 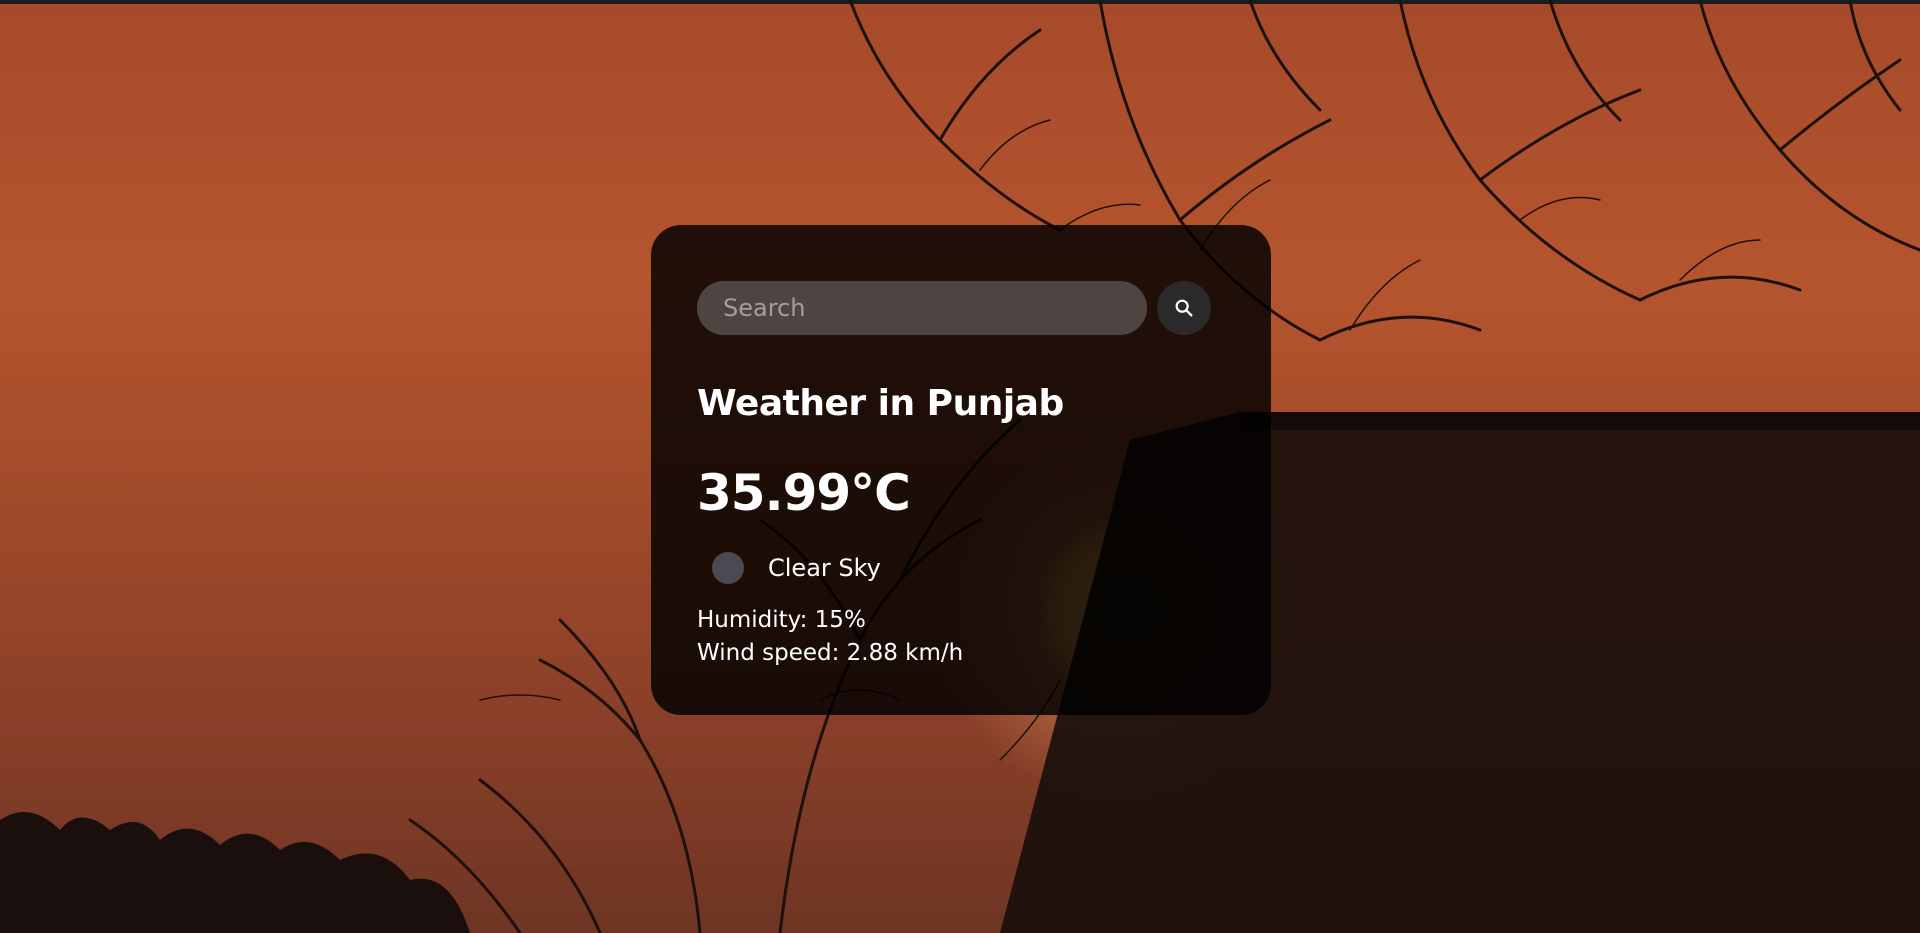 What do you see at coordinates (804, 493) in the screenshot?
I see `temperature-value: 35.99°C` at bounding box center [804, 493].